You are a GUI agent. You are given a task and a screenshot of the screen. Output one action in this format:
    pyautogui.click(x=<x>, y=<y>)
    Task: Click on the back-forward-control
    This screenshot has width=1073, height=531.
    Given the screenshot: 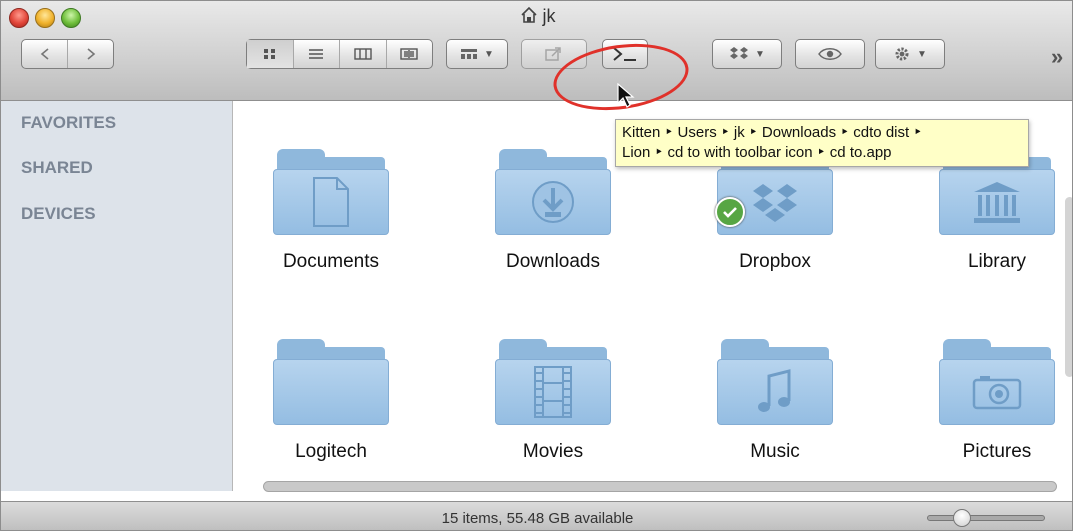 What is the action you would take?
    pyautogui.click(x=67, y=54)
    